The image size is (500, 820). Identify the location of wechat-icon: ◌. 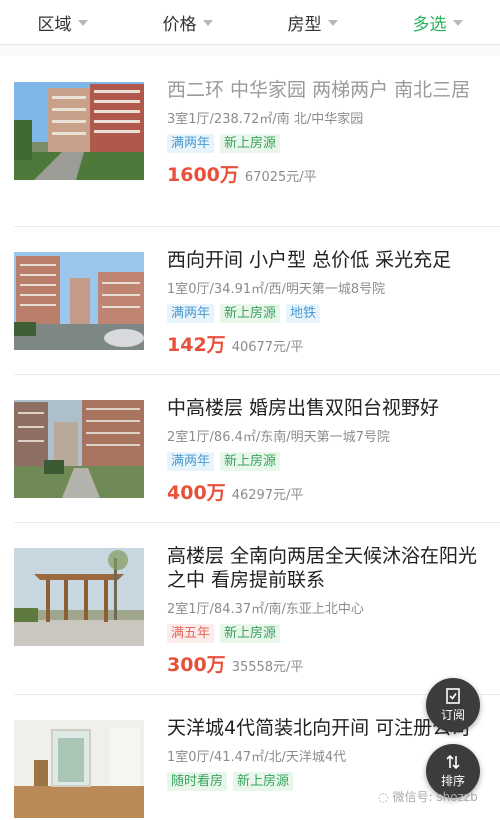
(383, 796).